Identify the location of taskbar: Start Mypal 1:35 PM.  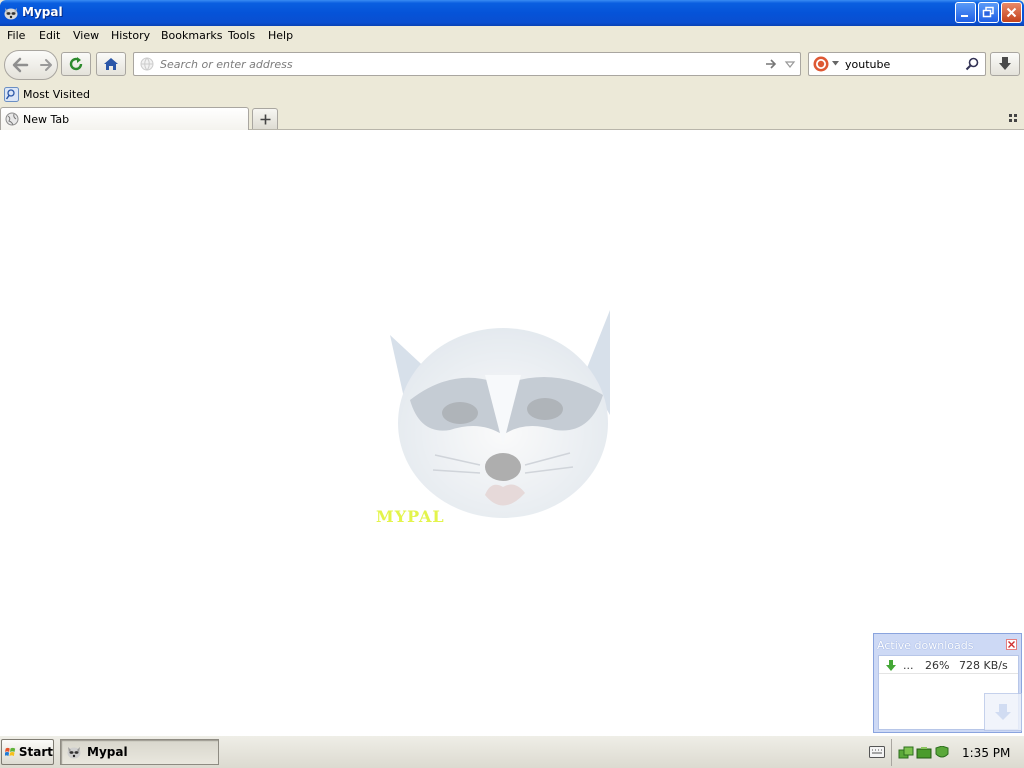
(512, 751).